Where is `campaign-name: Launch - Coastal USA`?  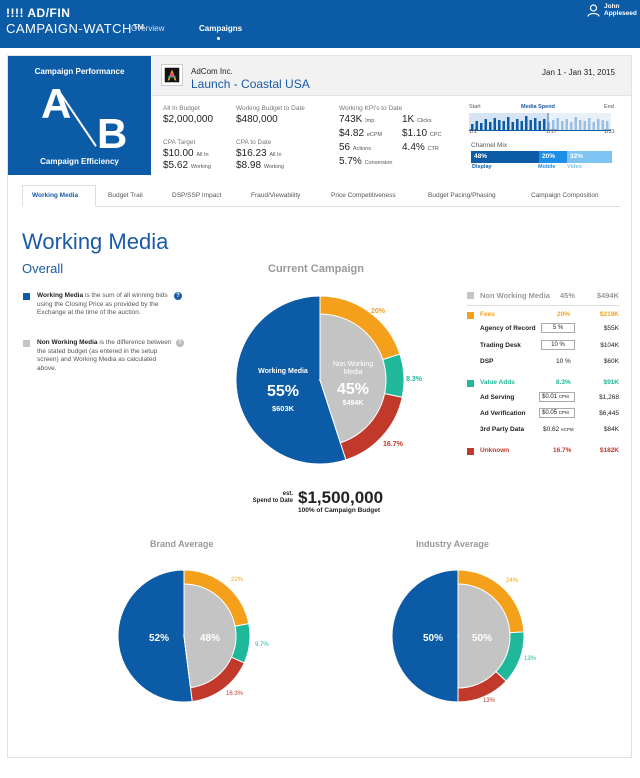 campaign-name: Launch - Coastal USA is located at coordinates (250, 84).